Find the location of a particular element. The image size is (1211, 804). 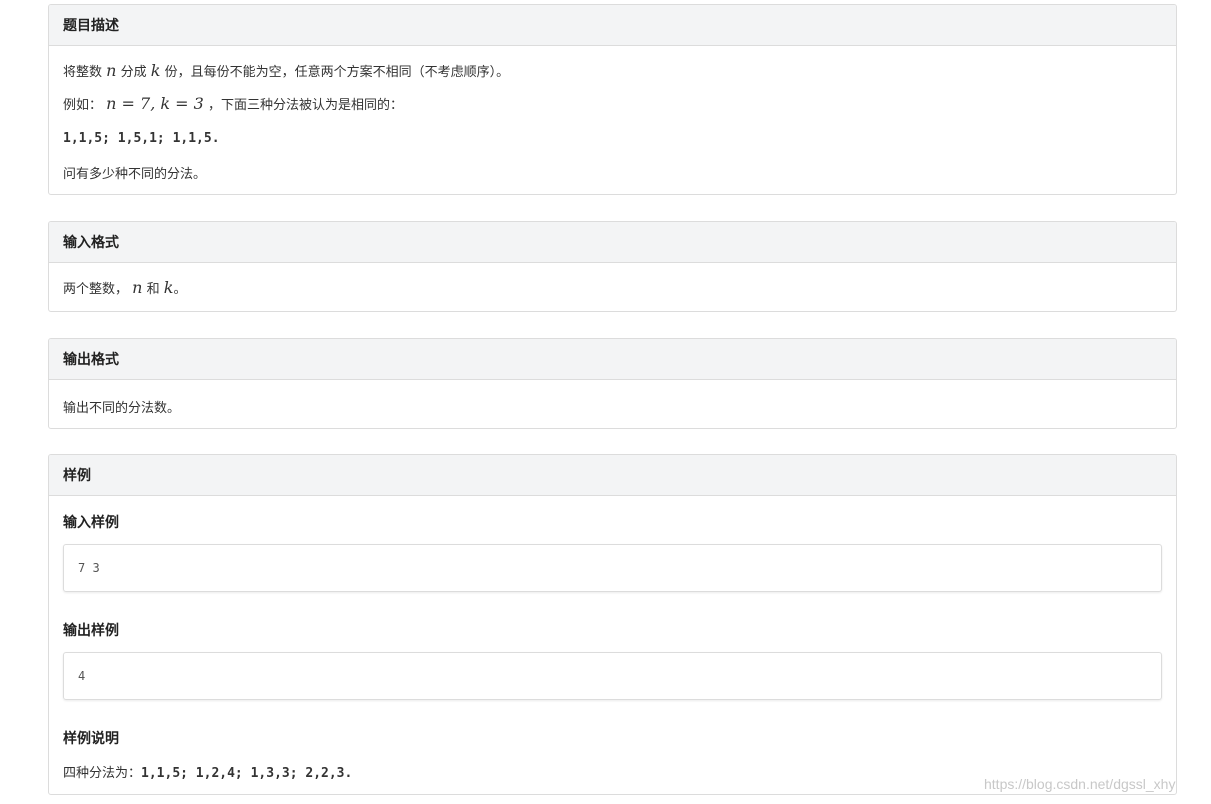

desc-text-a: 将整数 is located at coordinates (83, 72).